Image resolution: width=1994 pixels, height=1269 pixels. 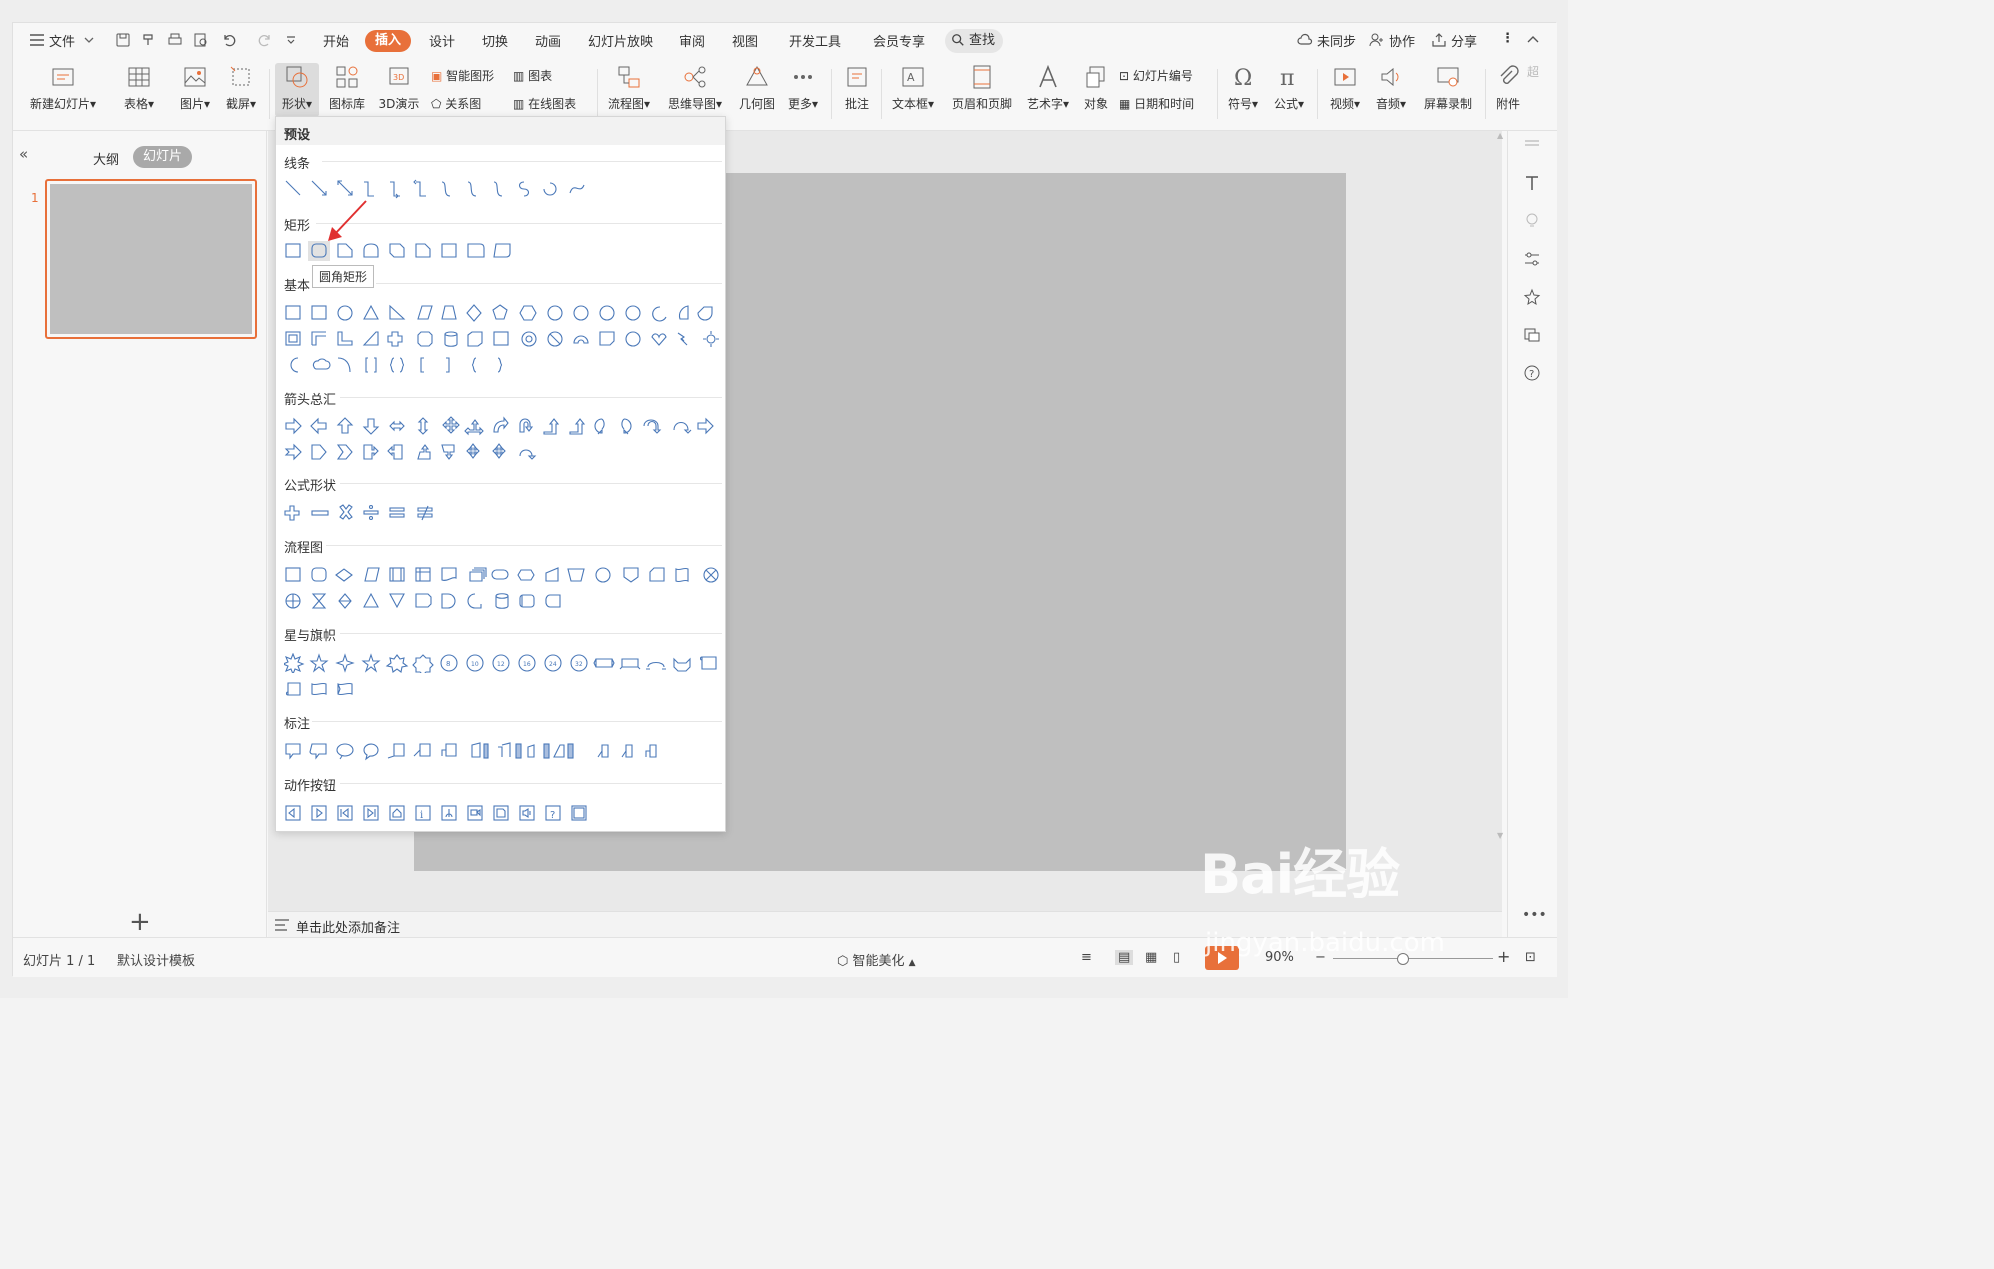 I want to click on svg-text: 32, so click(x=579, y=664).